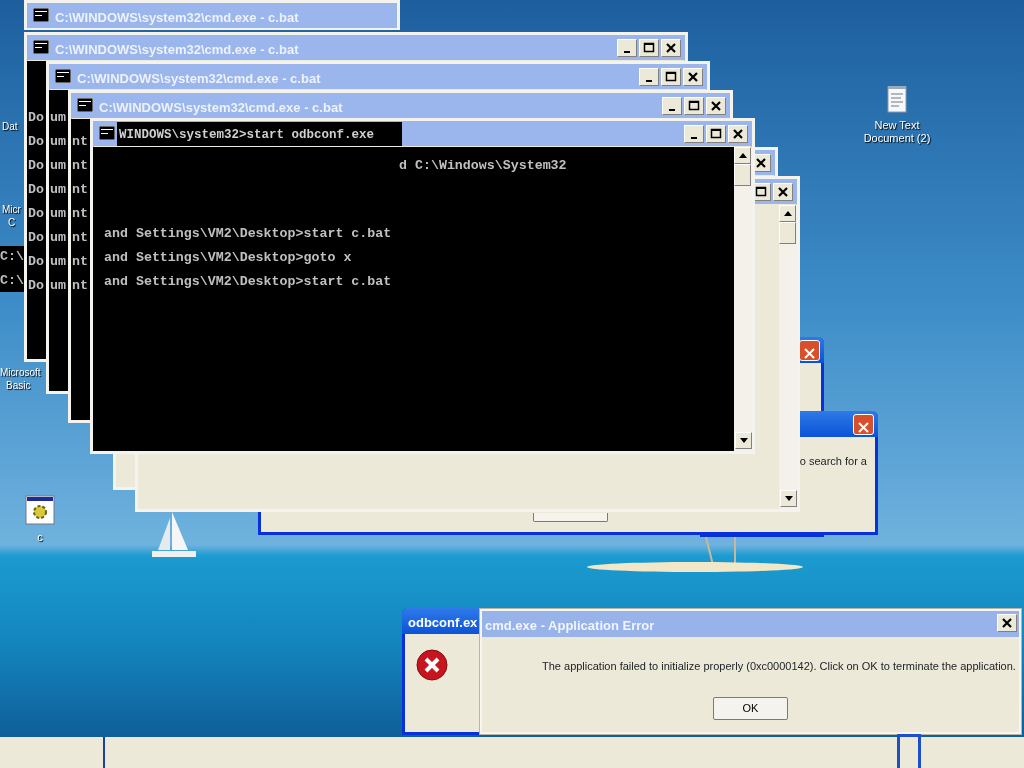 This screenshot has height=768, width=1024. Describe the element at coordinates (897, 125) in the screenshot. I see `icon-label: New Text` at that location.